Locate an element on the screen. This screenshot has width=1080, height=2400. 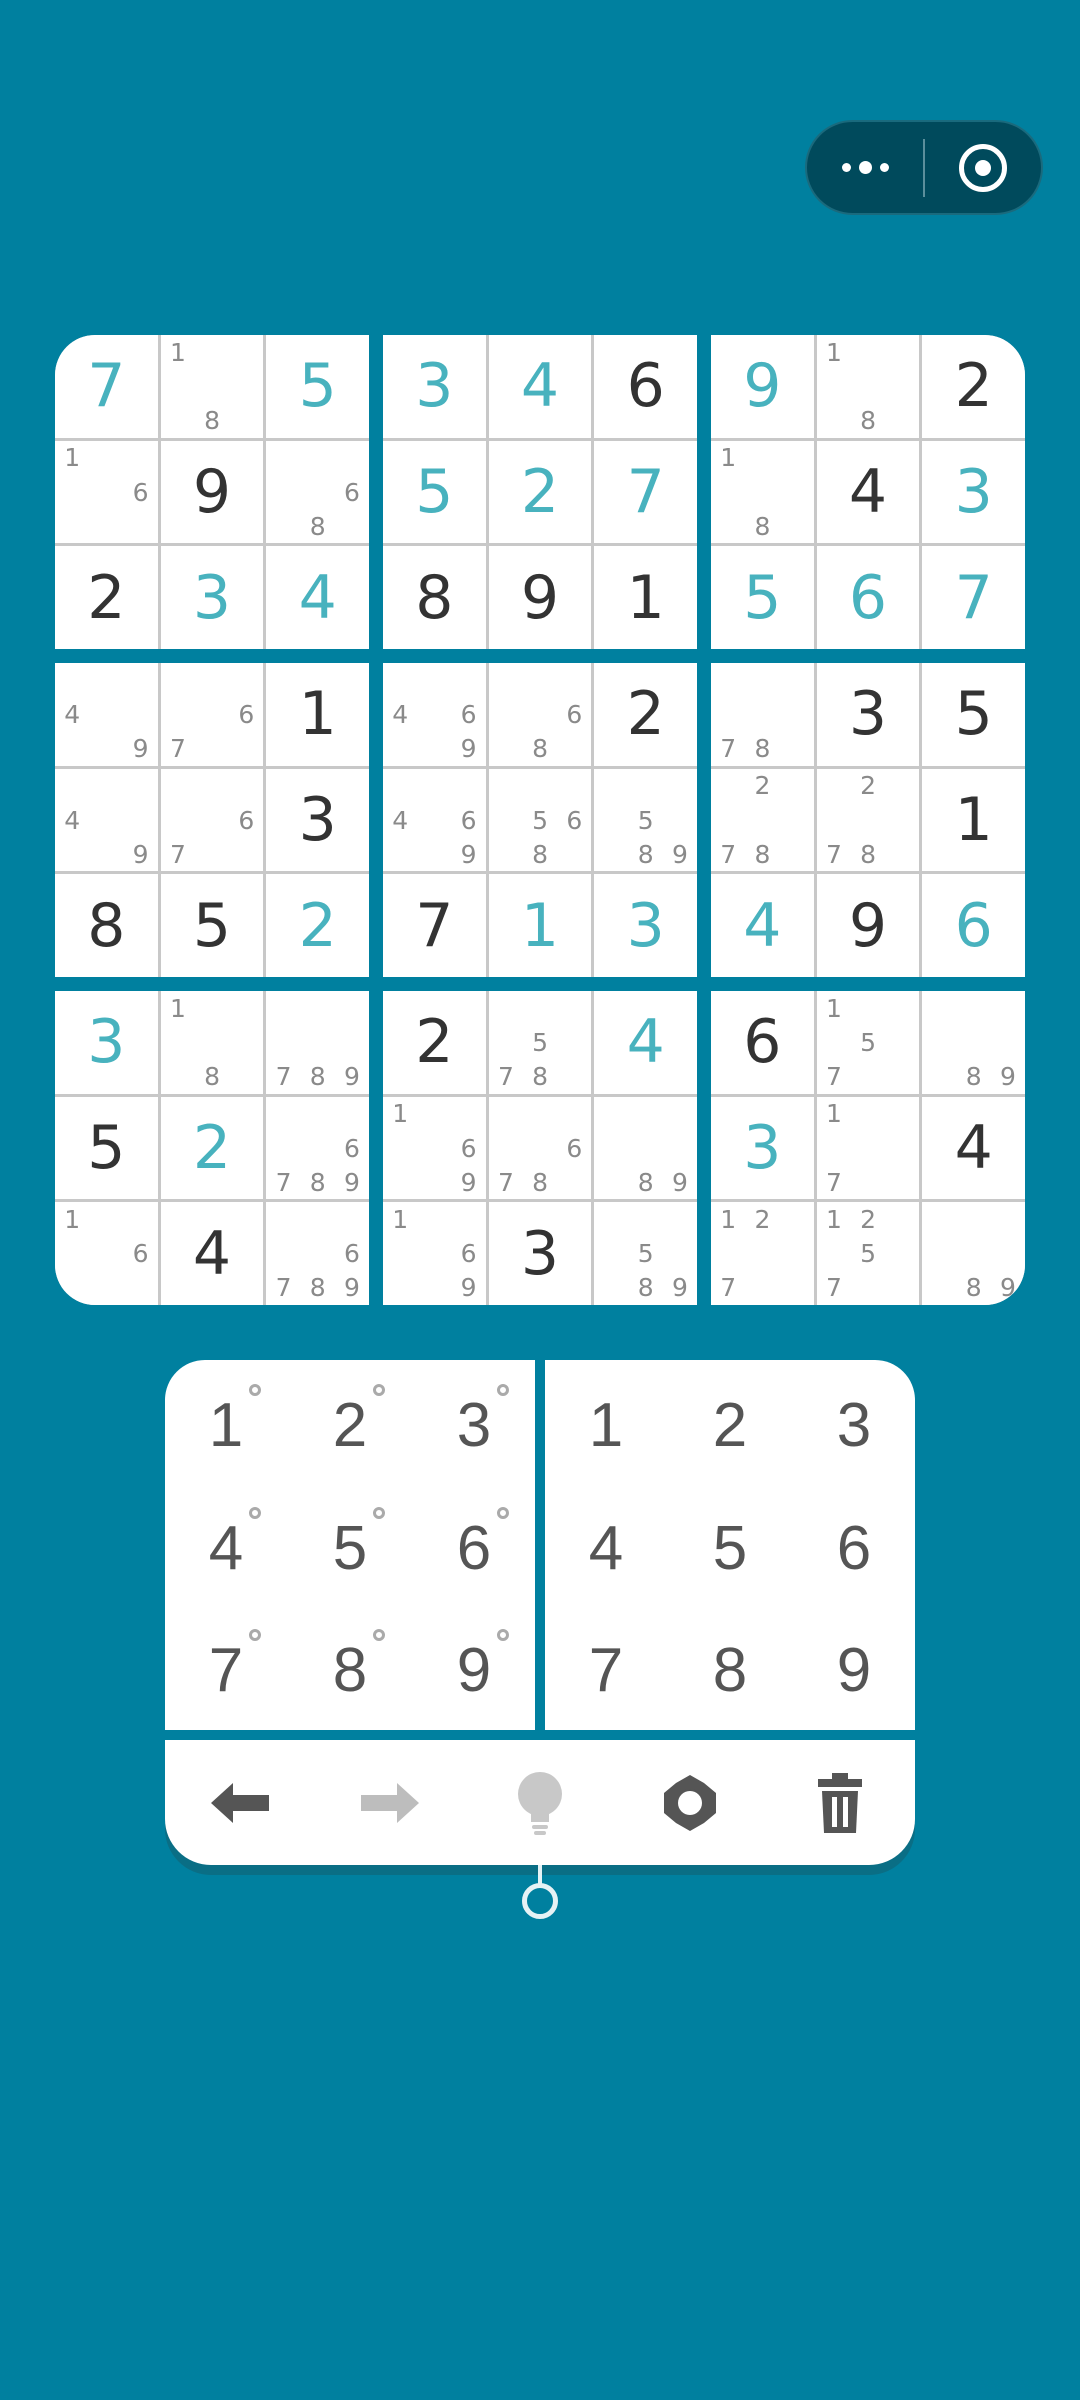
cell-r4c5: 68 is located at coordinates (540, 714).